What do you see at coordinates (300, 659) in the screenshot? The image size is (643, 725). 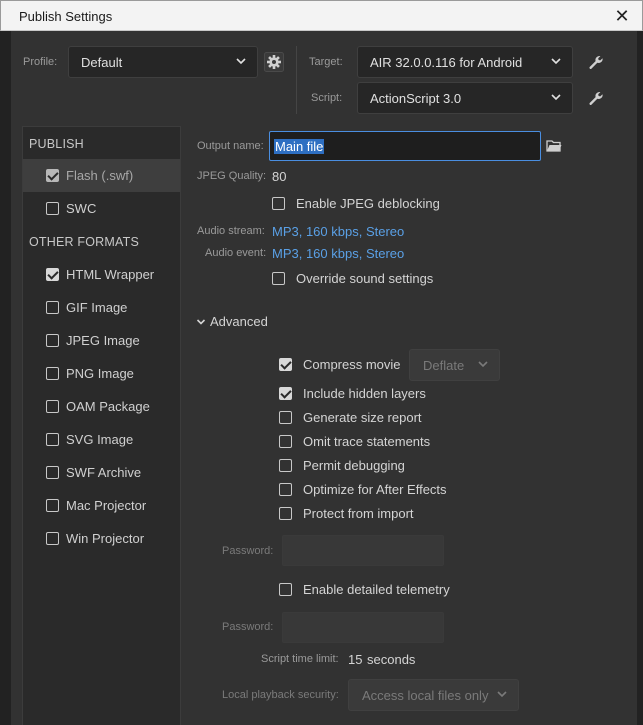 I see `script-time-limit-label: Script time limit:` at bounding box center [300, 659].